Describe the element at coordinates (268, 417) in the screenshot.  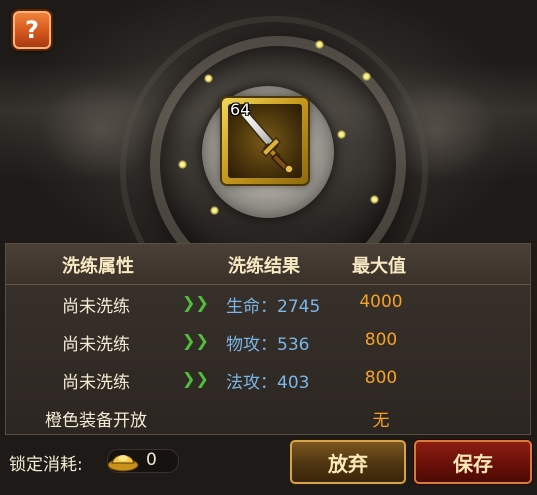
I see `attribute-row: 橙色装备开放 无` at that location.